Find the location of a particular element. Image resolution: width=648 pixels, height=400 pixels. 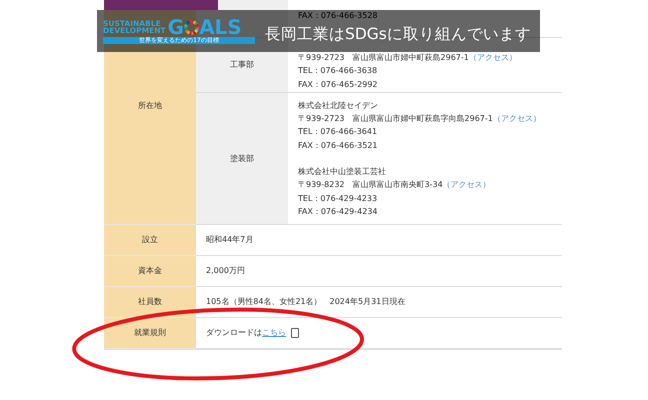

address-text: 〒939-8232 富山県富山市南央町3-34 is located at coordinates (370, 185).